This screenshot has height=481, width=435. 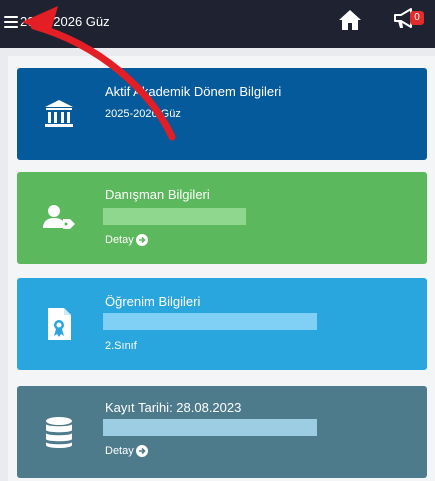 I want to click on user-tag-icon, so click(x=59, y=218).